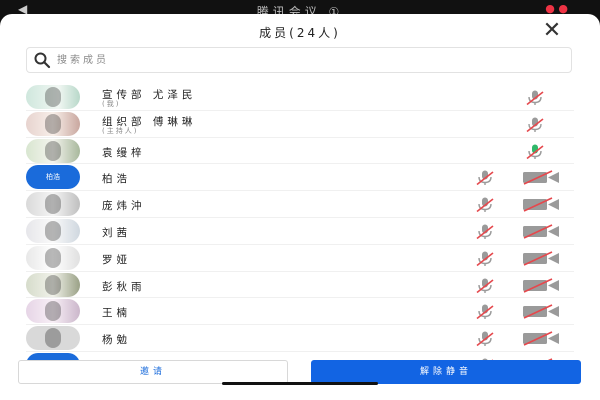 Image resolution: width=600 pixels, height=400 pixels. What do you see at coordinates (116, 340) in the screenshot?
I see `member-name: 杨勉` at bounding box center [116, 340].